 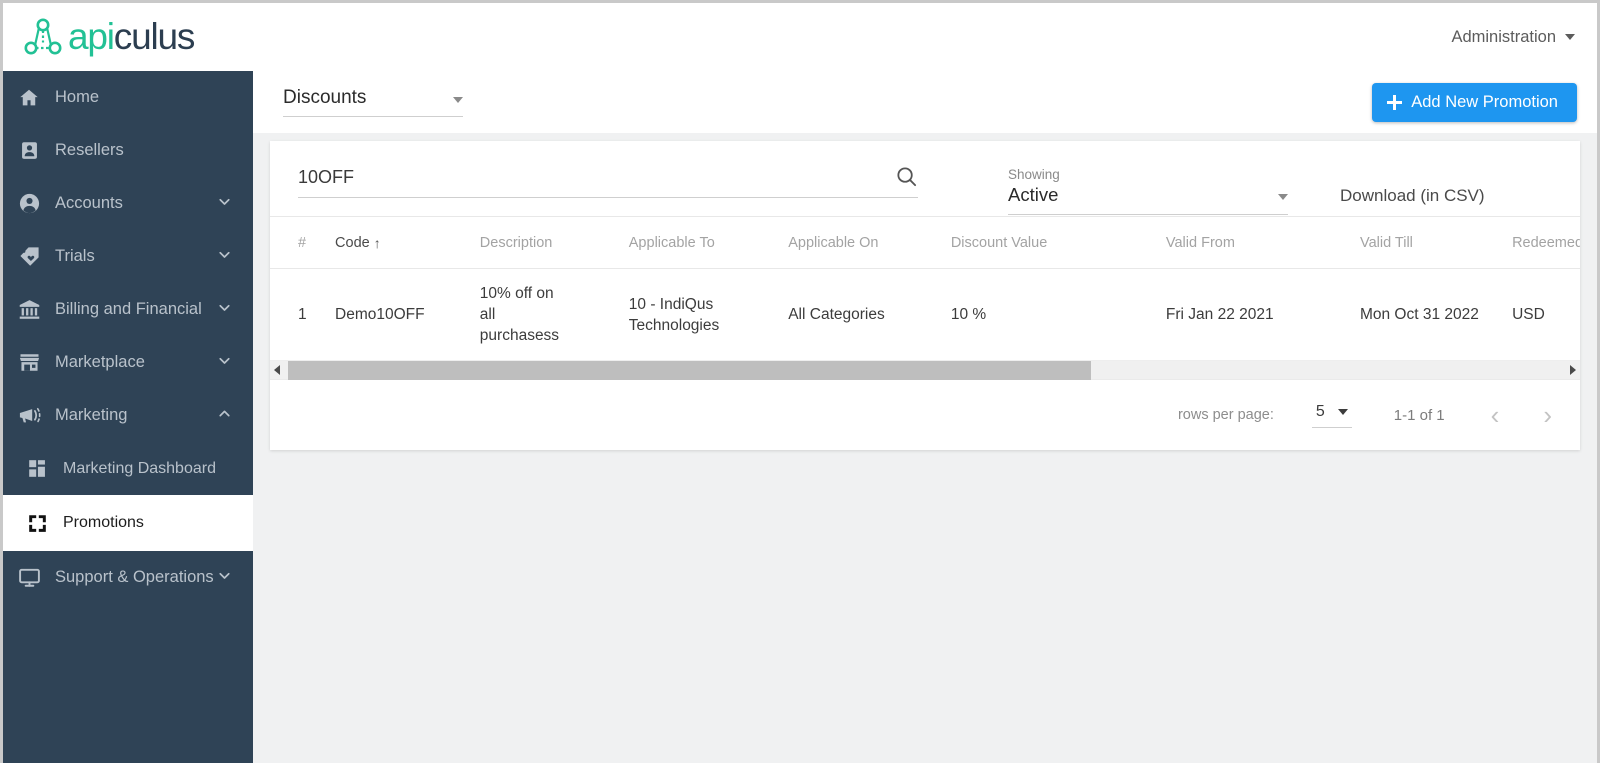 What do you see at coordinates (1547, 415) in the screenshot?
I see `next-page-button: ›` at bounding box center [1547, 415].